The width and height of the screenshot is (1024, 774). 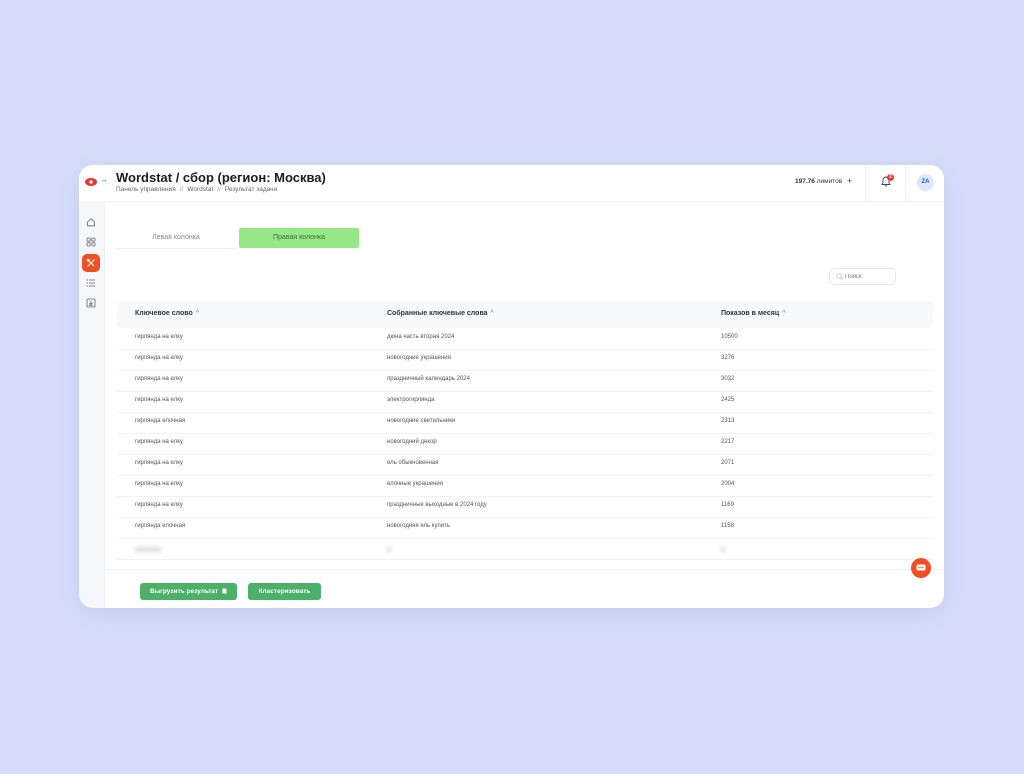 I want to click on cell-collected-keyword: электрогирлянда, so click(x=411, y=400).